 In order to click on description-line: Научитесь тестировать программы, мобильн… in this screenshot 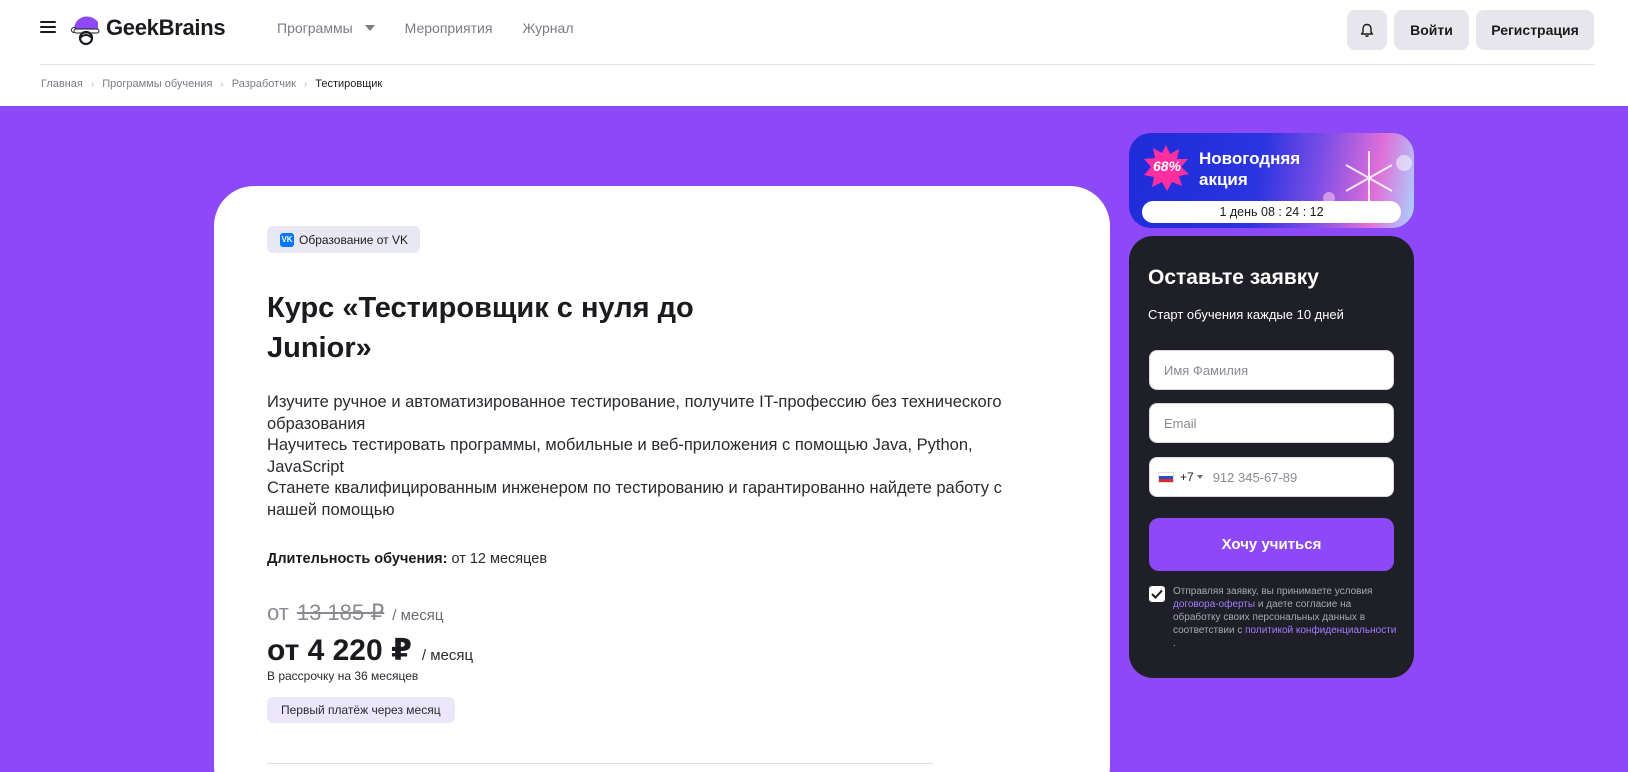, I will do `click(620, 456)`.